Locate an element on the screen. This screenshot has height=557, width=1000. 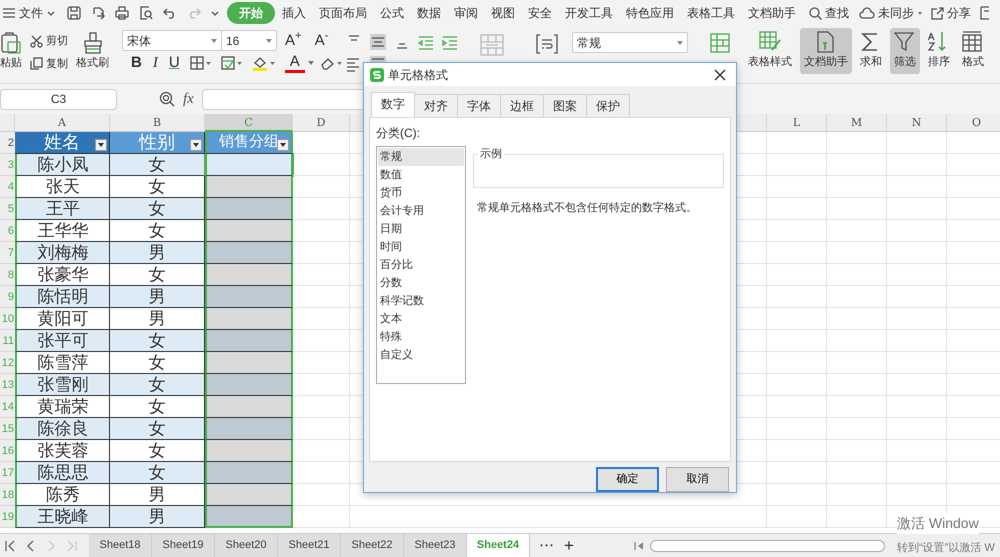
category-item: 日期 is located at coordinates (421, 229).